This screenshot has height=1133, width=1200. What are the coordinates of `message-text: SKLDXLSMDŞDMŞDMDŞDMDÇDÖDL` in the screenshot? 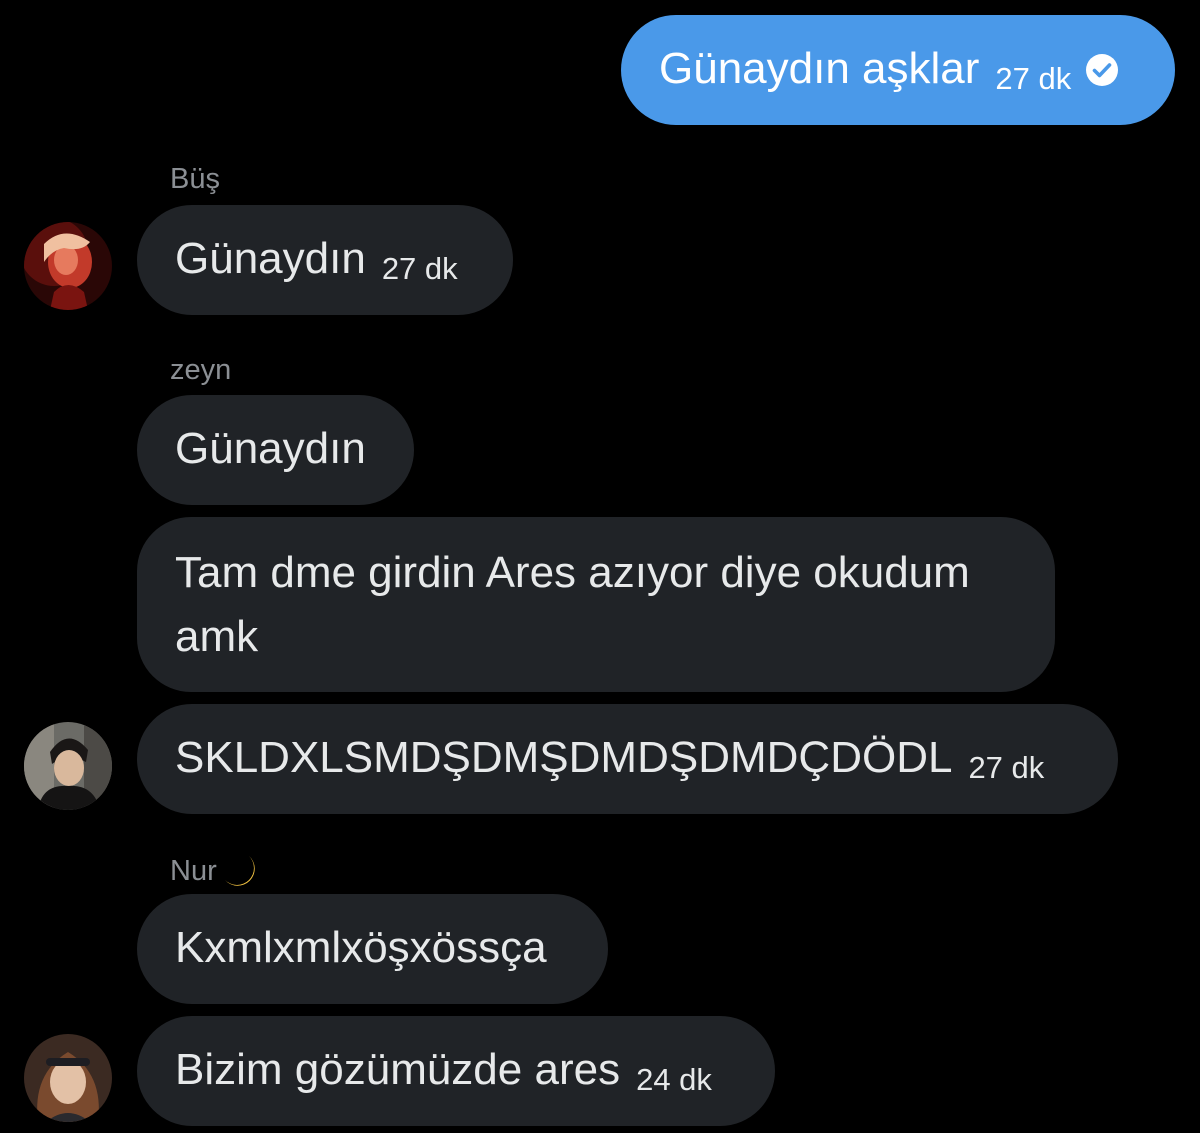 It's located at (564, 757).